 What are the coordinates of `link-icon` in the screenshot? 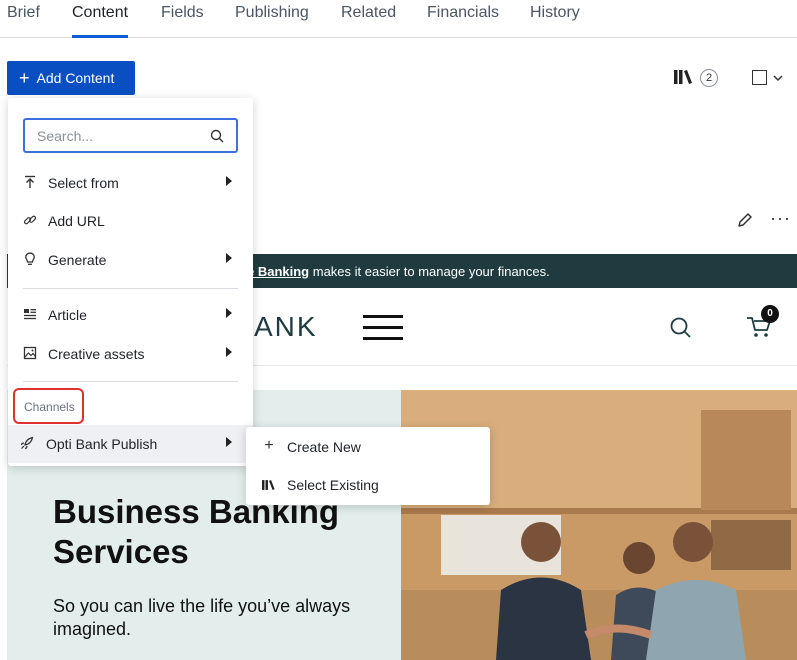 It's located at (30, 220).